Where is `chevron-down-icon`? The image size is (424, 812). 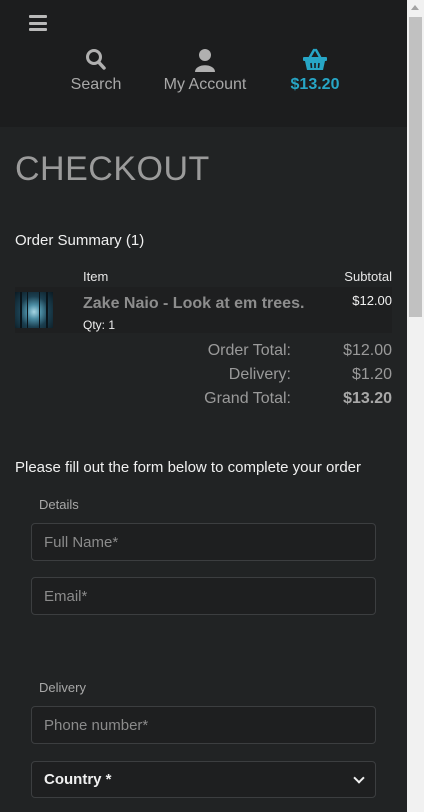 chevron-down-icon is located at coordinates (359, 777).